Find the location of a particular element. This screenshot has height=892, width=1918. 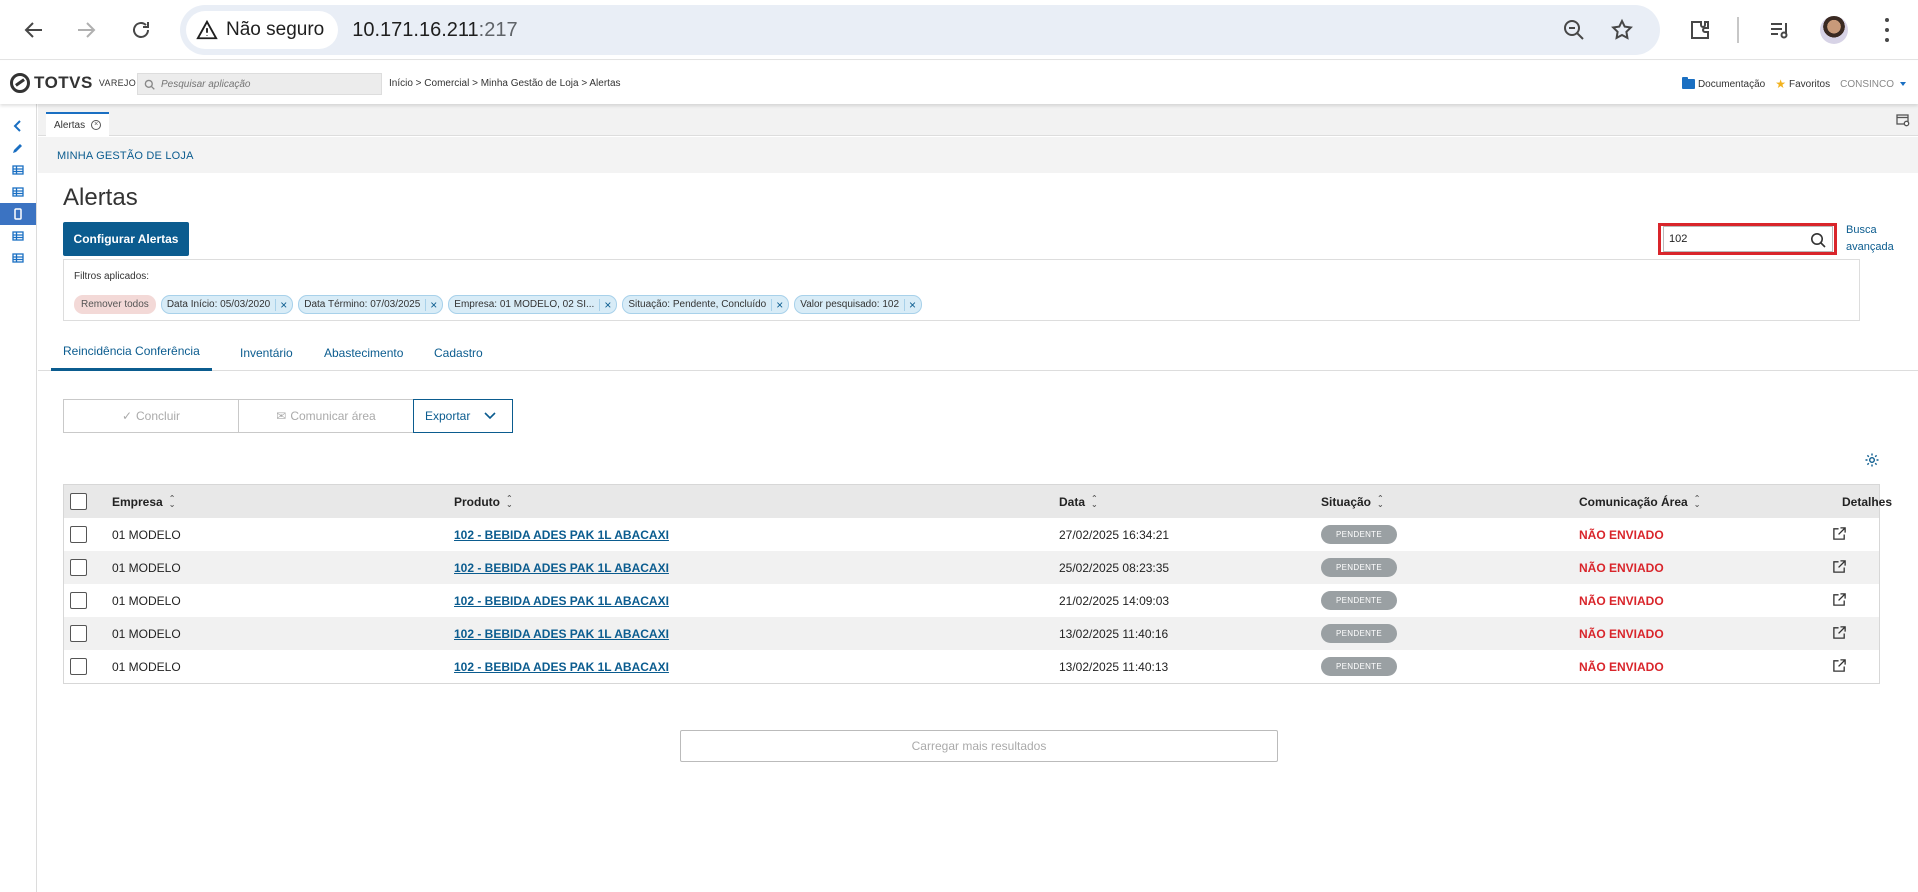

collapse-chevron-icon is located at coordinates (18, 126).